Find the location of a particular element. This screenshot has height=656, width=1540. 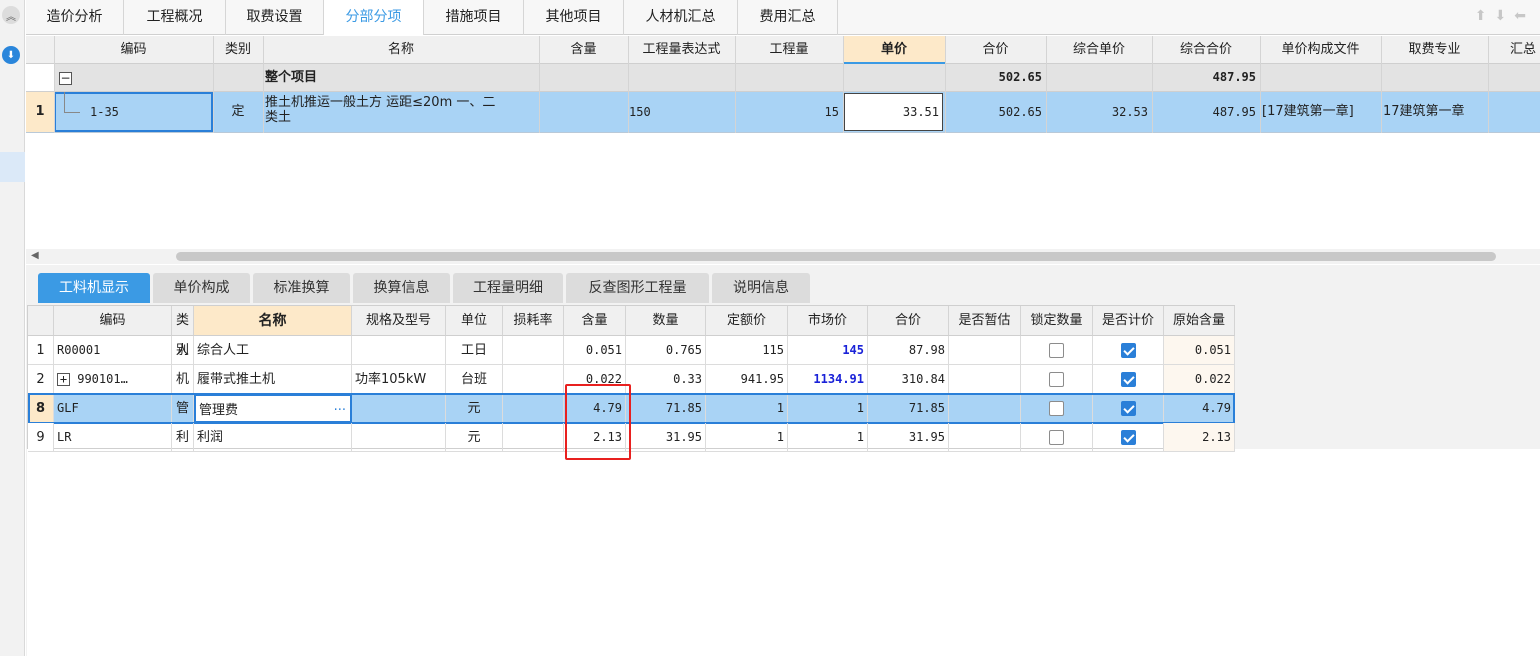

col-quantity: 数量 is located at coordinates (666, 321).